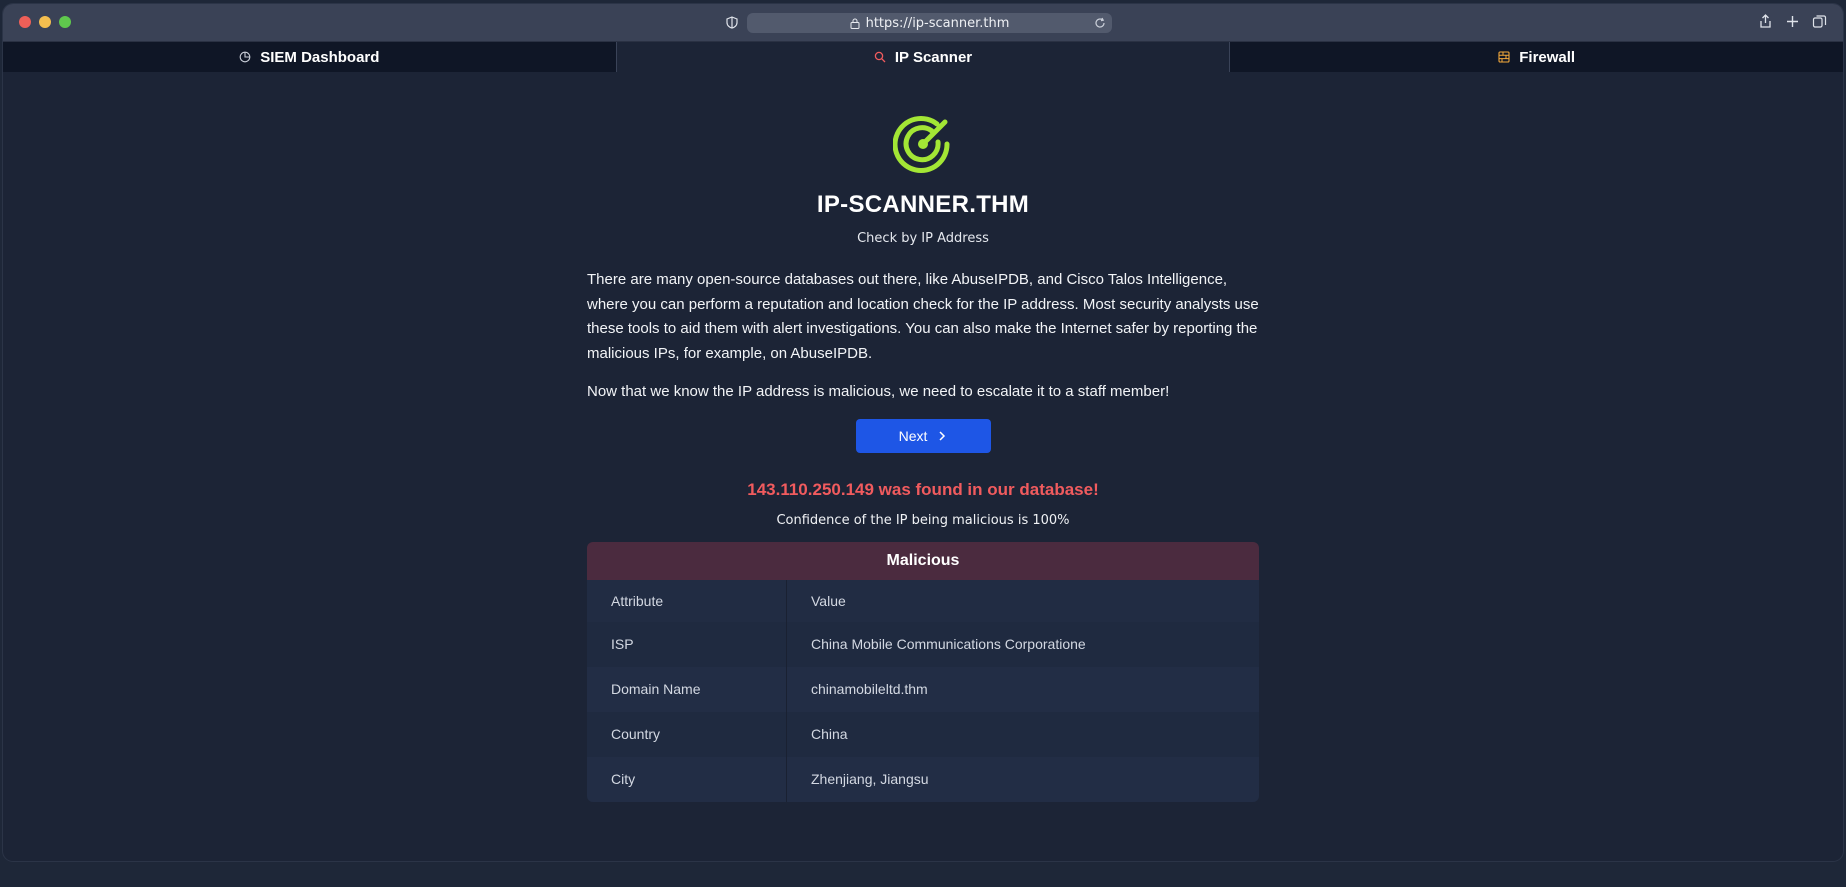 The image size is (1846, 887). I want to click on tab-siem-dashboard: SIEM Dashboard, so click(310, 57).